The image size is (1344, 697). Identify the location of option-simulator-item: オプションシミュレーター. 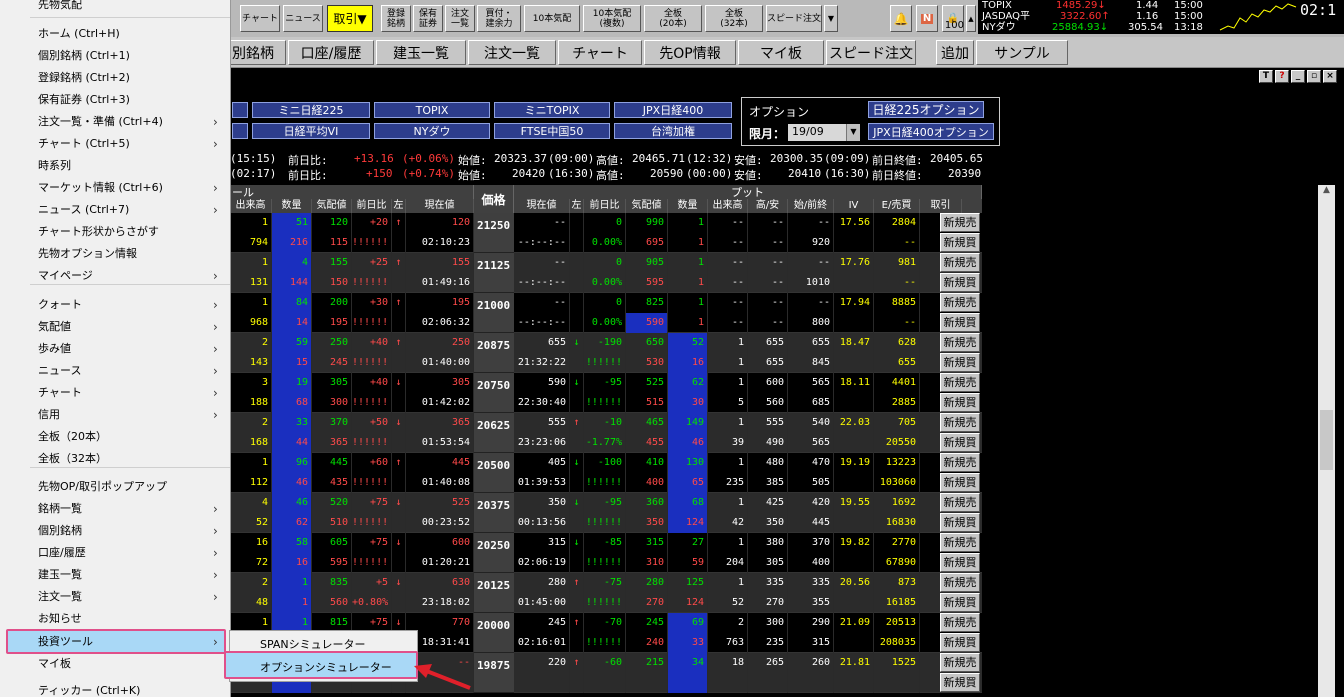
(321, 665).